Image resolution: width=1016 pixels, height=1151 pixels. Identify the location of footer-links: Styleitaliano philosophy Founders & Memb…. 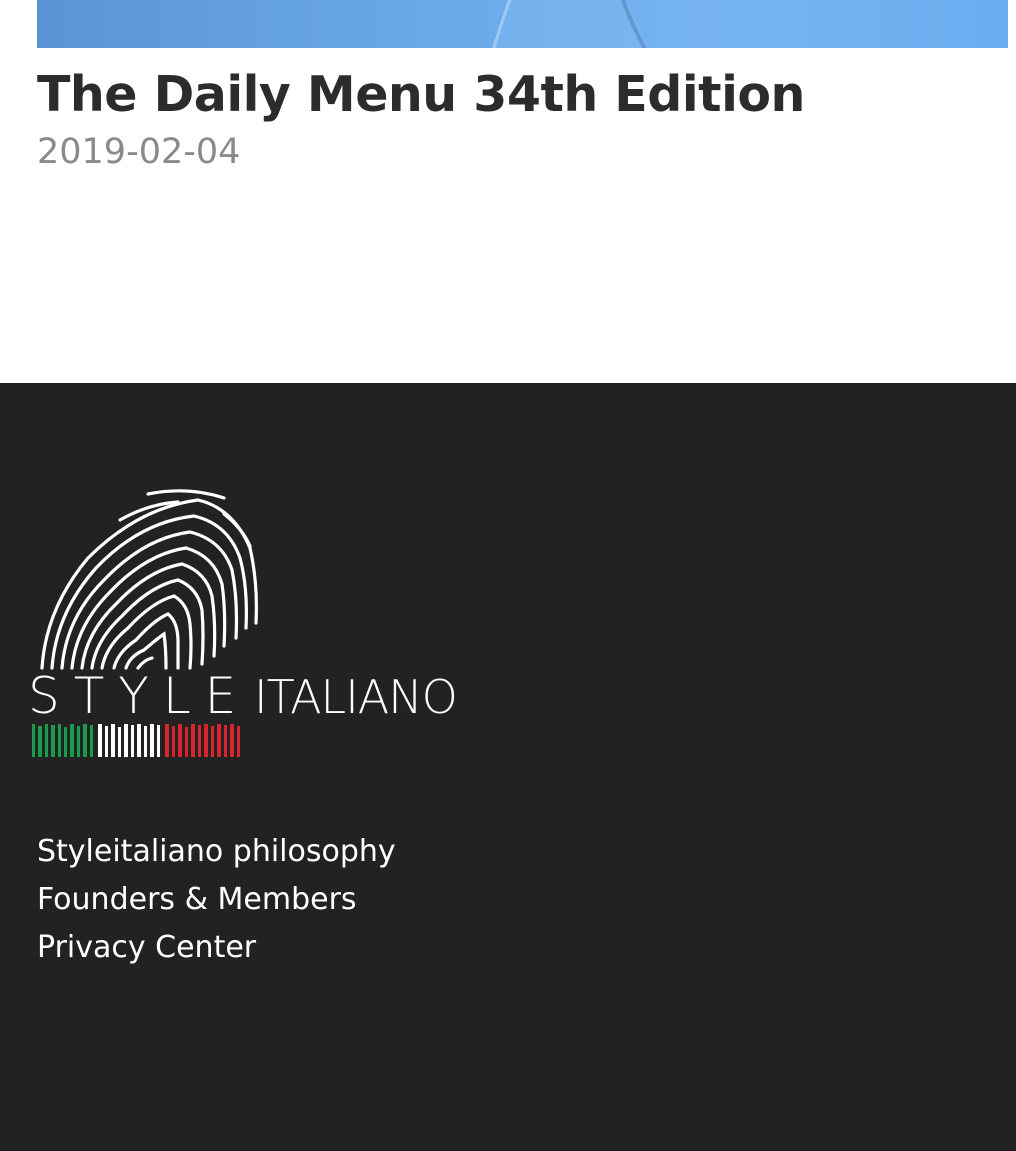
(216, 902).